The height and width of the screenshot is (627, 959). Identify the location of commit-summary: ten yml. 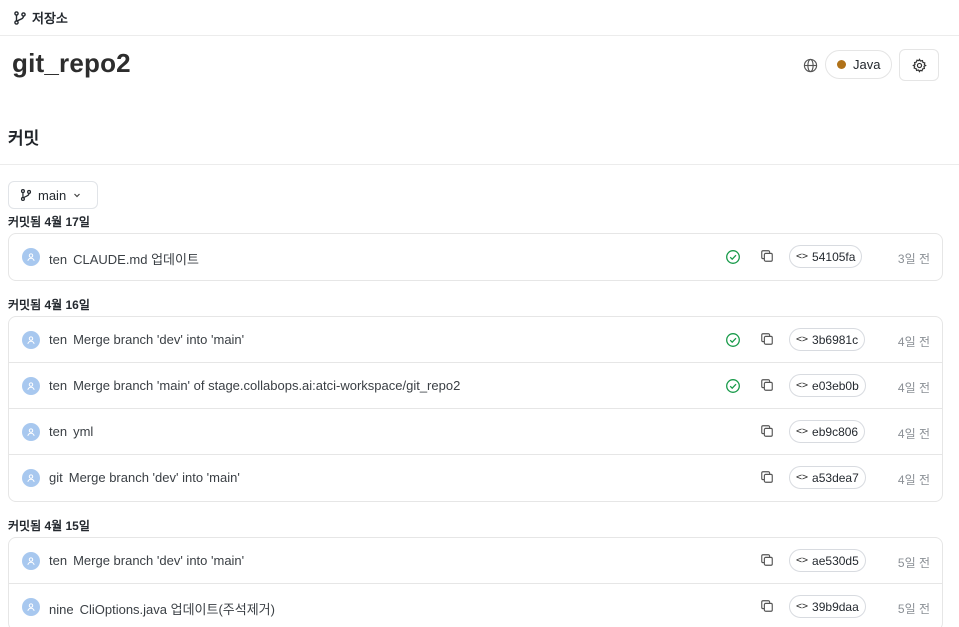
(71, 431).